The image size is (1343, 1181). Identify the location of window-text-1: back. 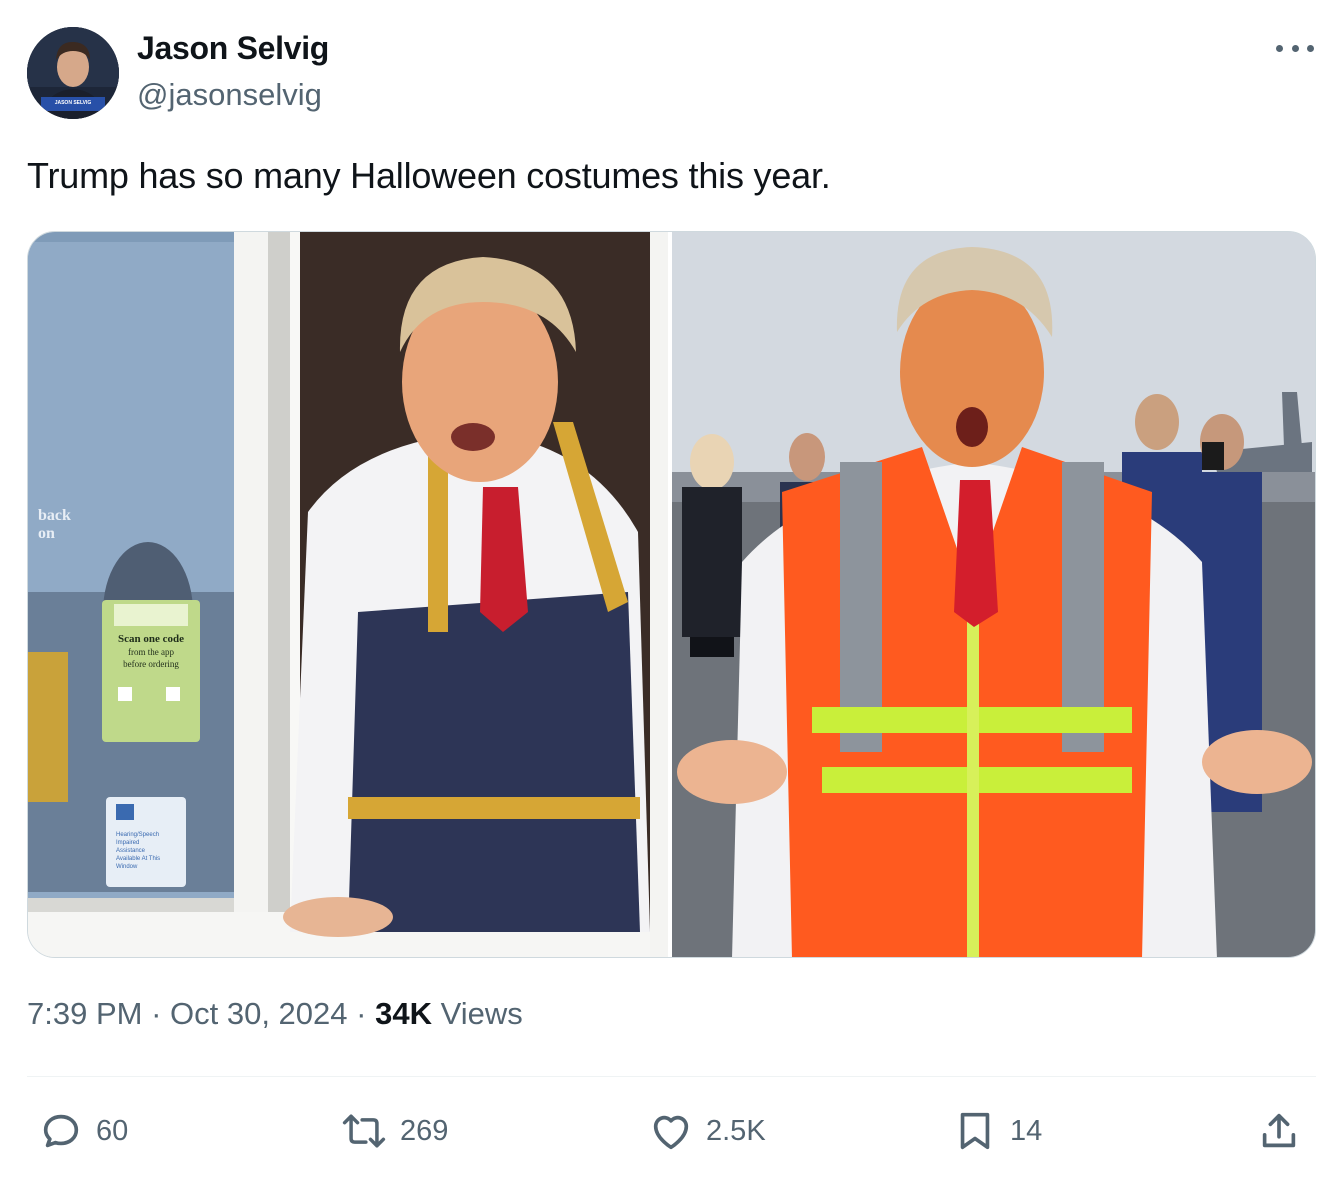
(54, 515).